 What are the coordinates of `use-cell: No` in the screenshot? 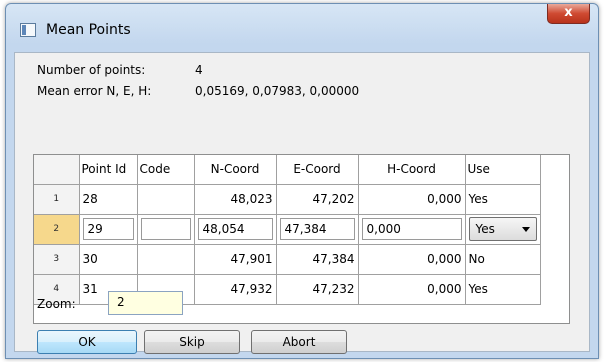 It's located at (503, 259).